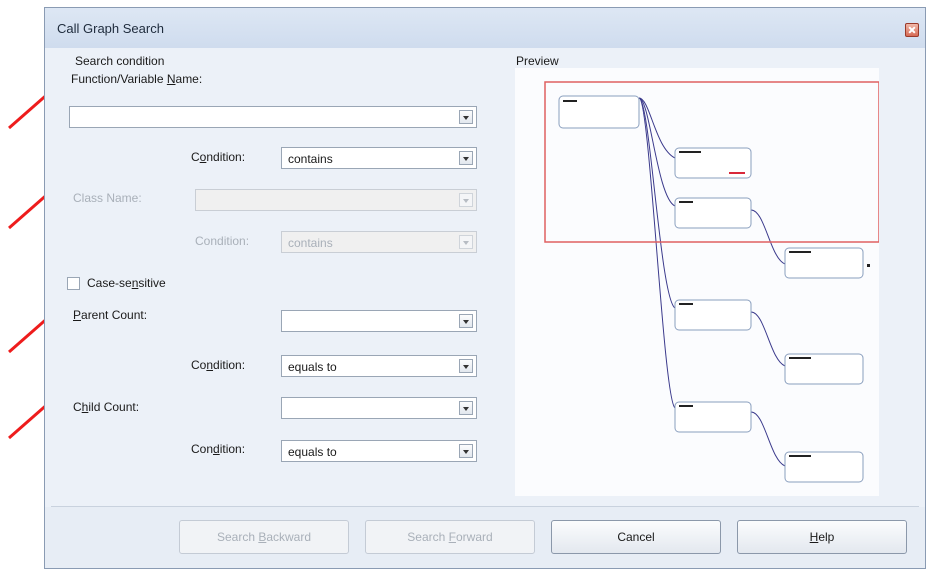 This screenshot has width=926, height=569. Describe the element at coordinates (336, 200) in the screenshot. I see `class-name-combo` at that location.